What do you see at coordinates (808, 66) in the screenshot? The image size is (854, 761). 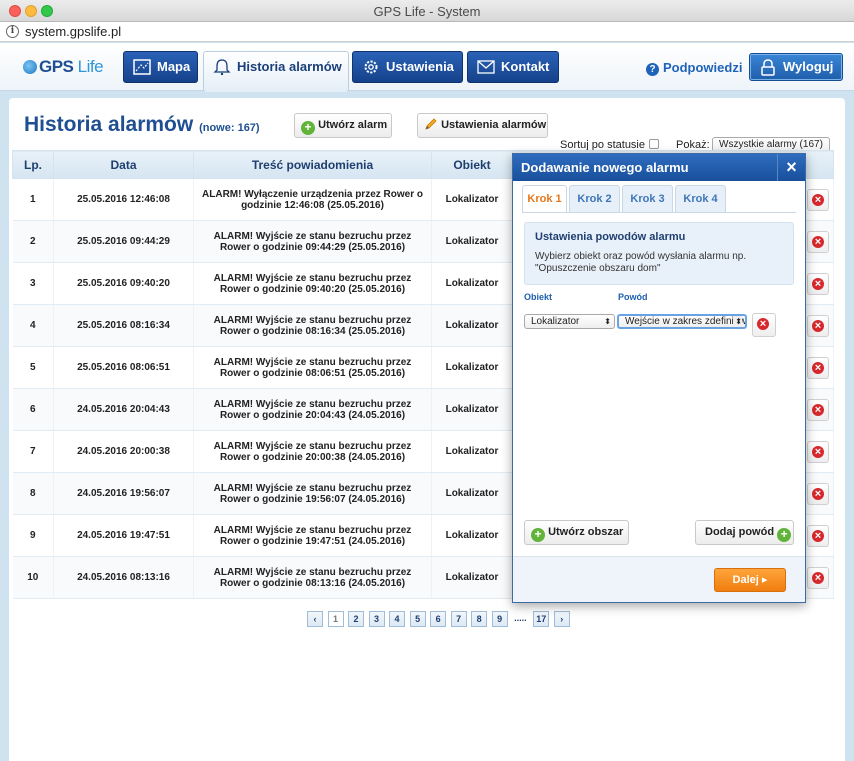 I see `logout-label: Wyloguj` at bounding box center [808, 66].